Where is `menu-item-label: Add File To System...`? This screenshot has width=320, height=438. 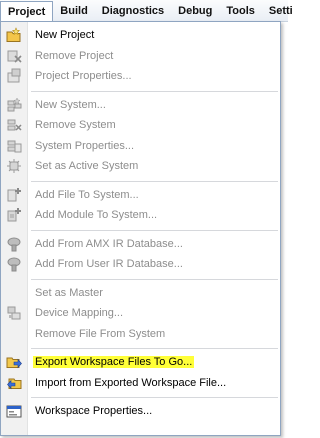
menu-item-label: Add File To System... is located at coordinates (87, 194).